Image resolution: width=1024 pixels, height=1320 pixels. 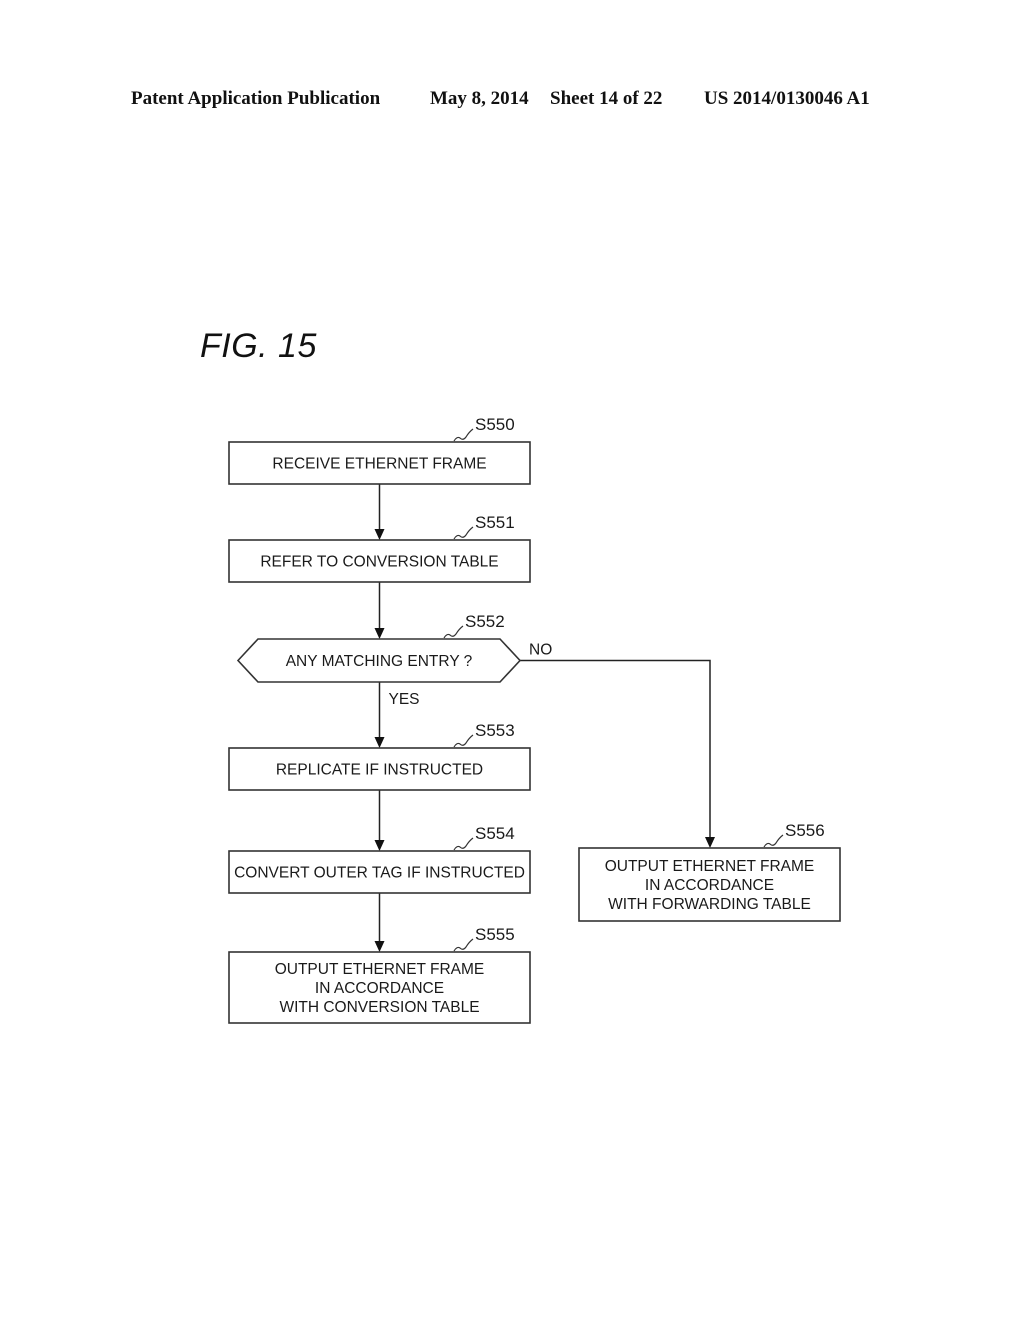 What do you see at coordinates (615, 748) in the screenshot?
I see `edge-s552-s556-no` at bounding box center [615, 748].